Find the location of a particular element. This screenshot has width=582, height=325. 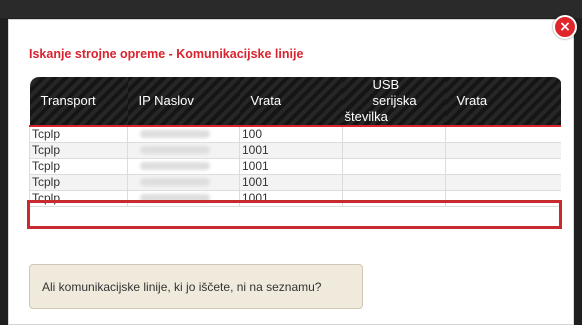

backdrop is located at coordinates (291, 9).